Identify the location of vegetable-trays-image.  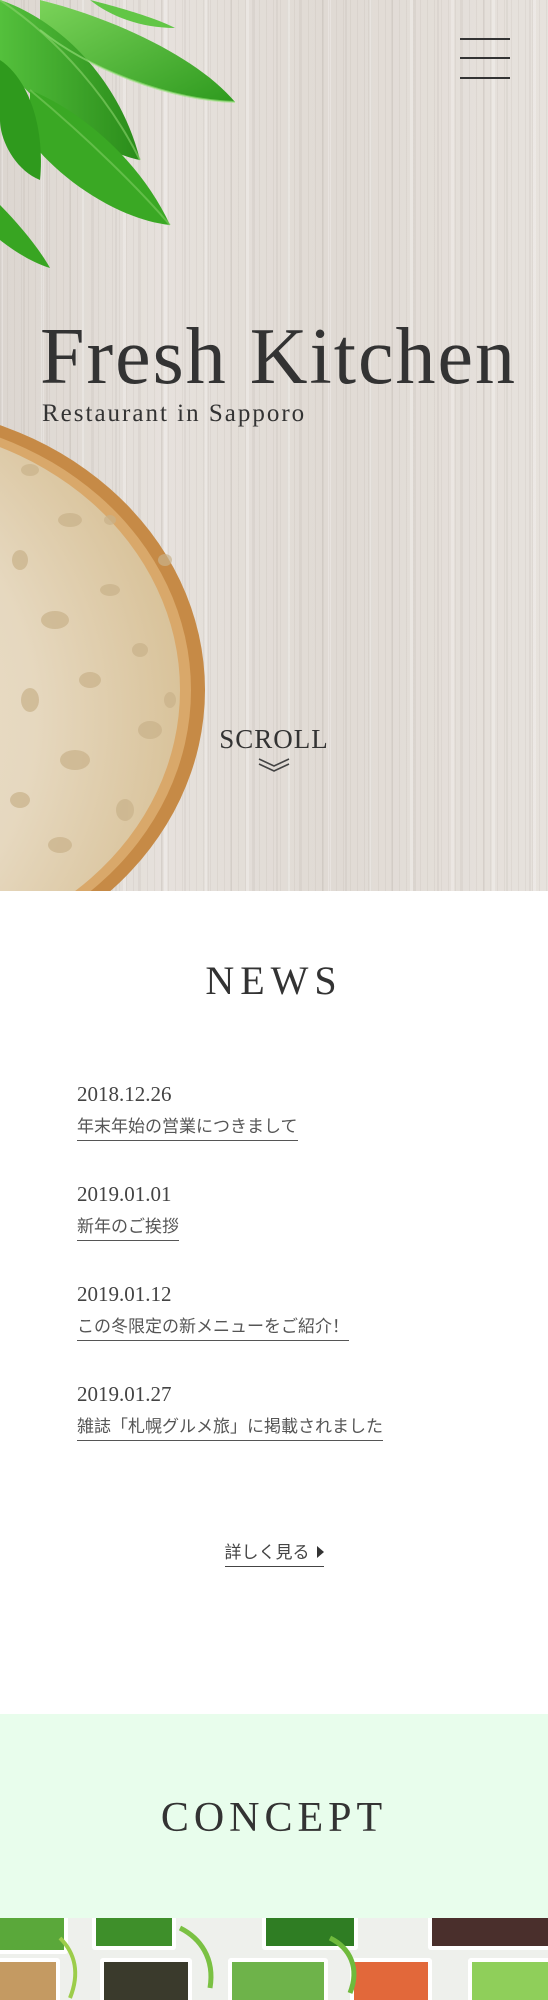
(274, 1959).